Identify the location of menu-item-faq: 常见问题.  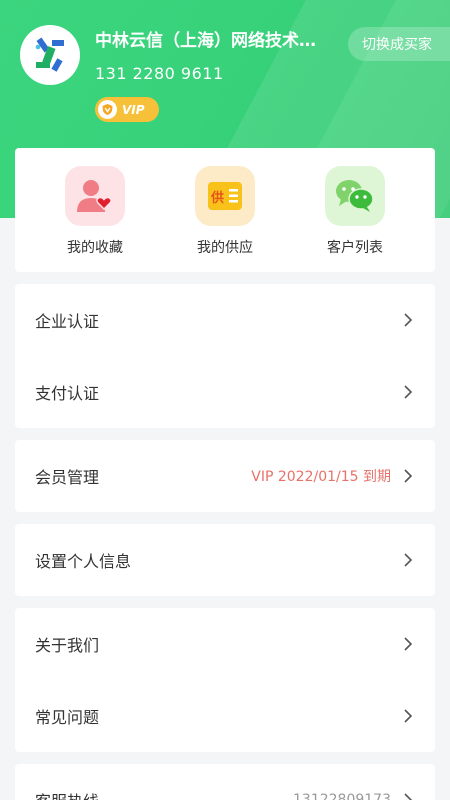
(225, 716).